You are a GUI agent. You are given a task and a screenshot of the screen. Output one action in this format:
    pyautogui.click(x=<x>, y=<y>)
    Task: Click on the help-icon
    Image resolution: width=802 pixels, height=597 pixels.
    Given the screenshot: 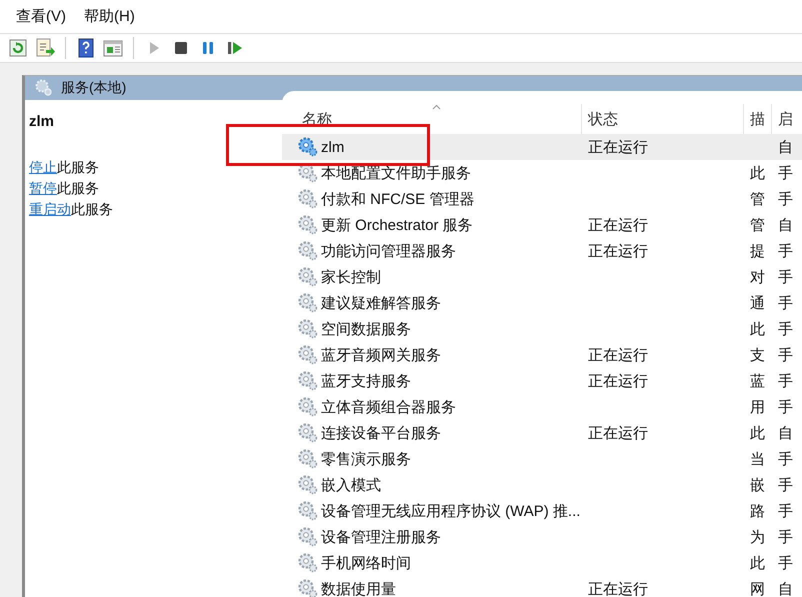 What is the action you would take?
    pyautogui.click(x=86, y=48)
    